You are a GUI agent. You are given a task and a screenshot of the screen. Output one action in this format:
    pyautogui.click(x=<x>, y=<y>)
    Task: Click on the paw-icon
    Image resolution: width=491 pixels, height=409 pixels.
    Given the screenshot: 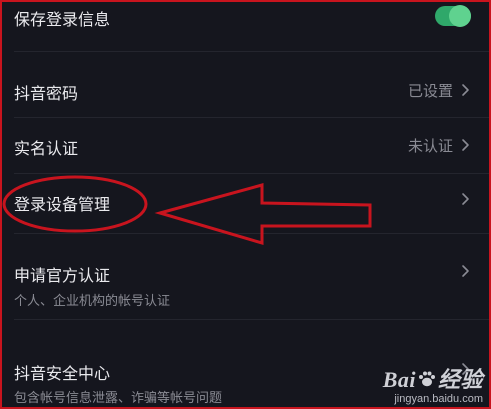 What is the action you would take?
    pyautogui.click(x=427, y=382)
    